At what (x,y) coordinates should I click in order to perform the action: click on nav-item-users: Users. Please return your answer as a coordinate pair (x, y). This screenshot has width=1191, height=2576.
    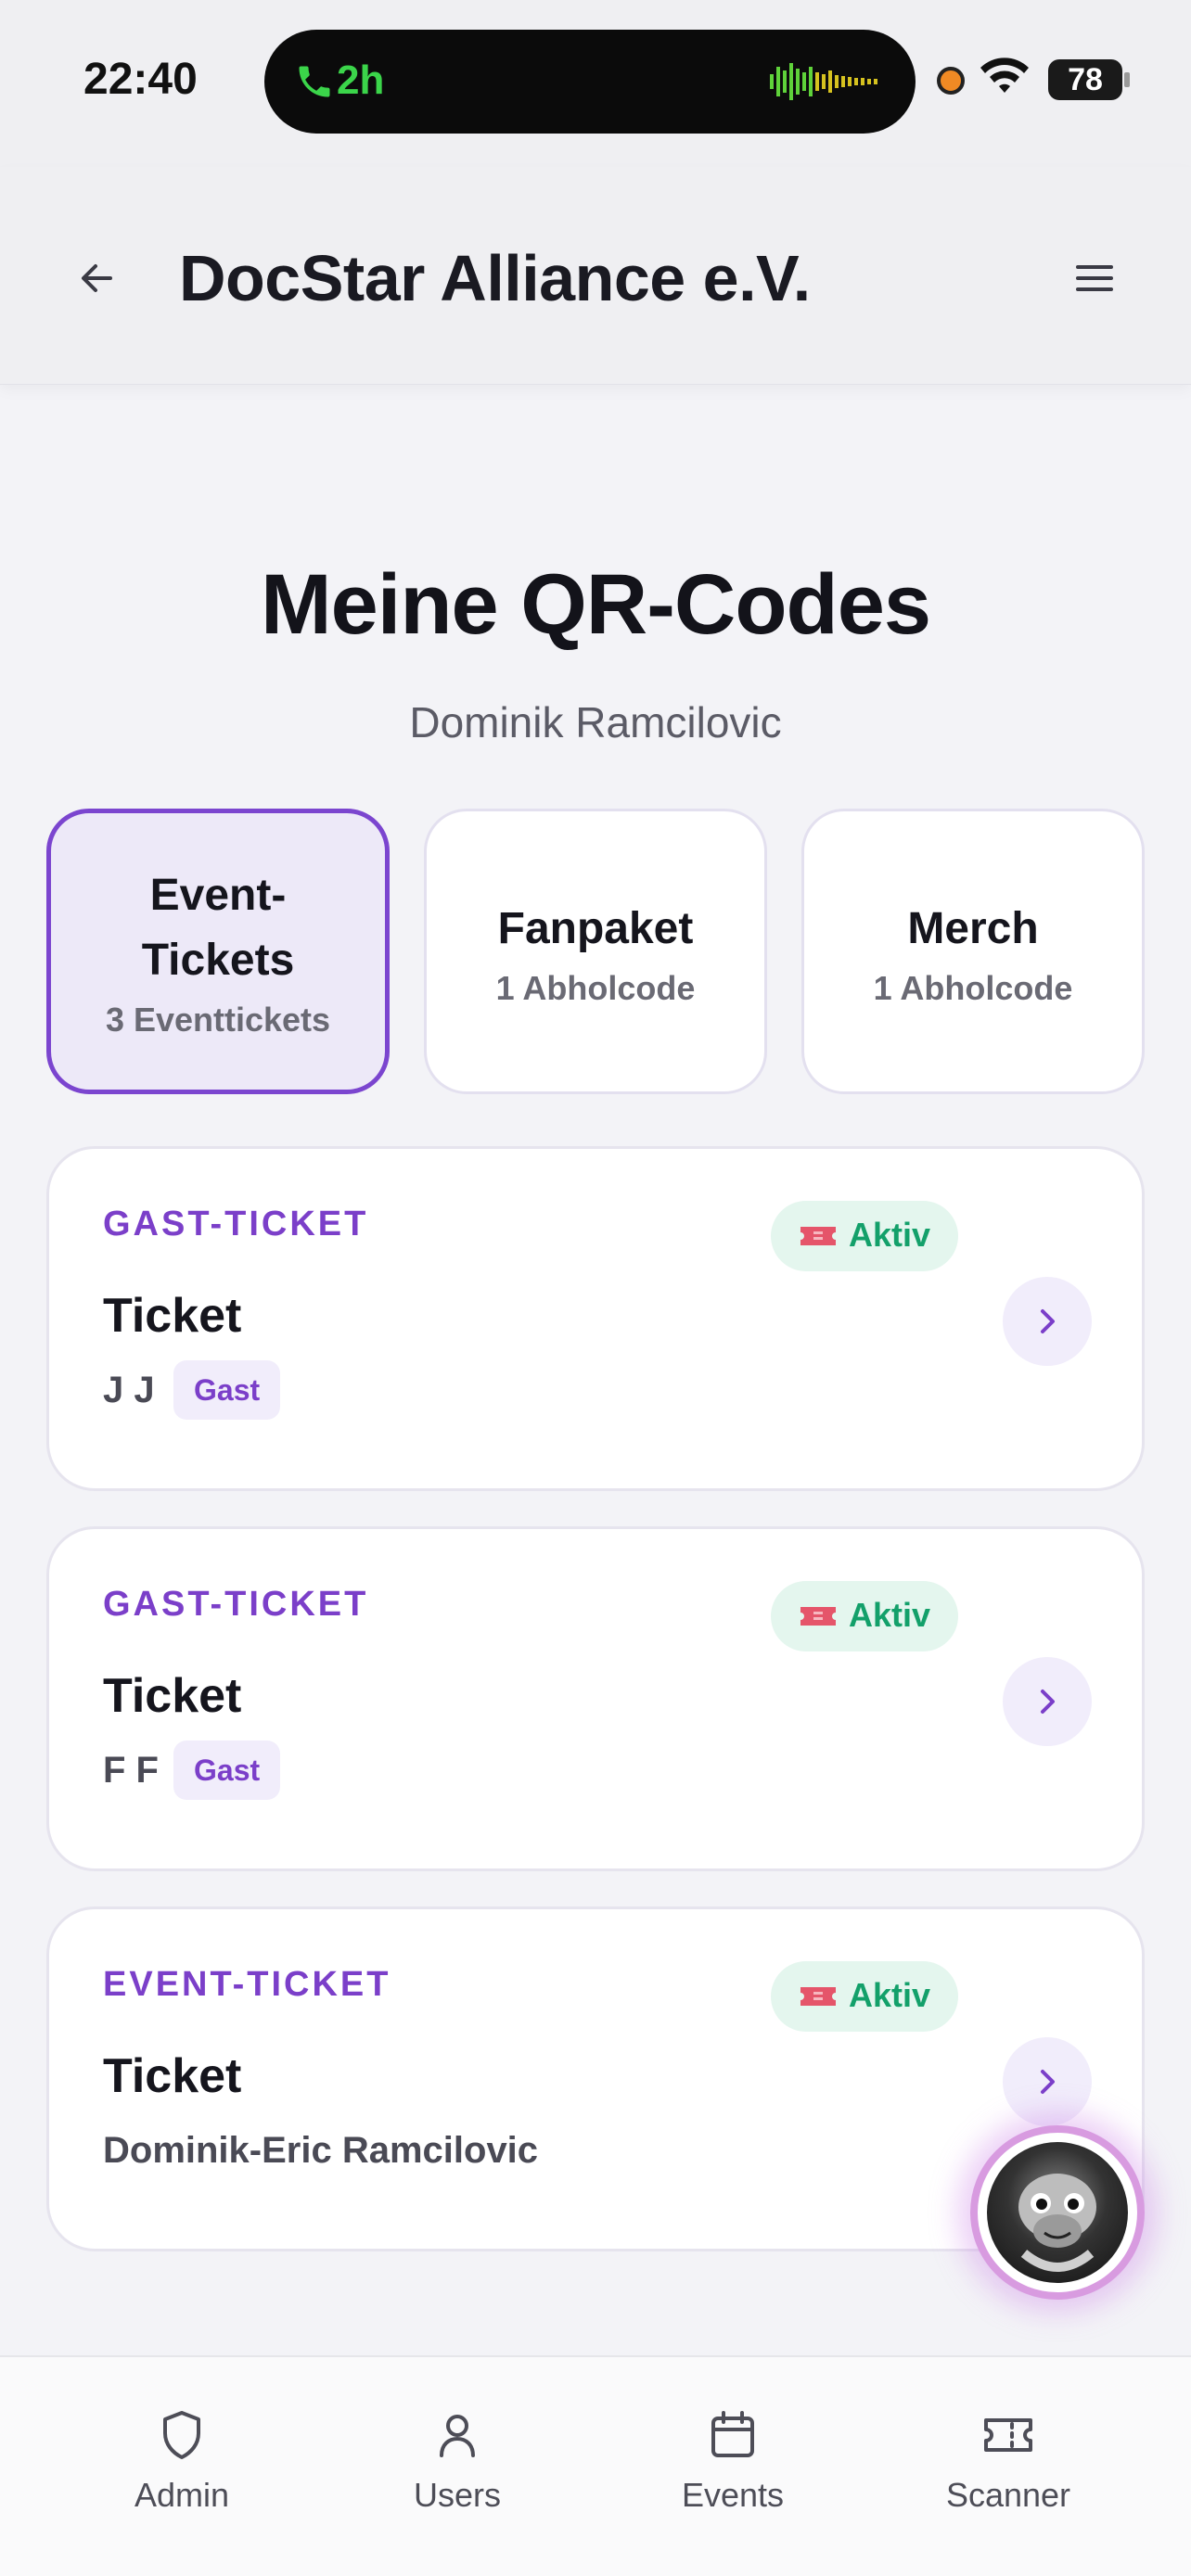
    Looking at the image, I should click on (457, 2461).